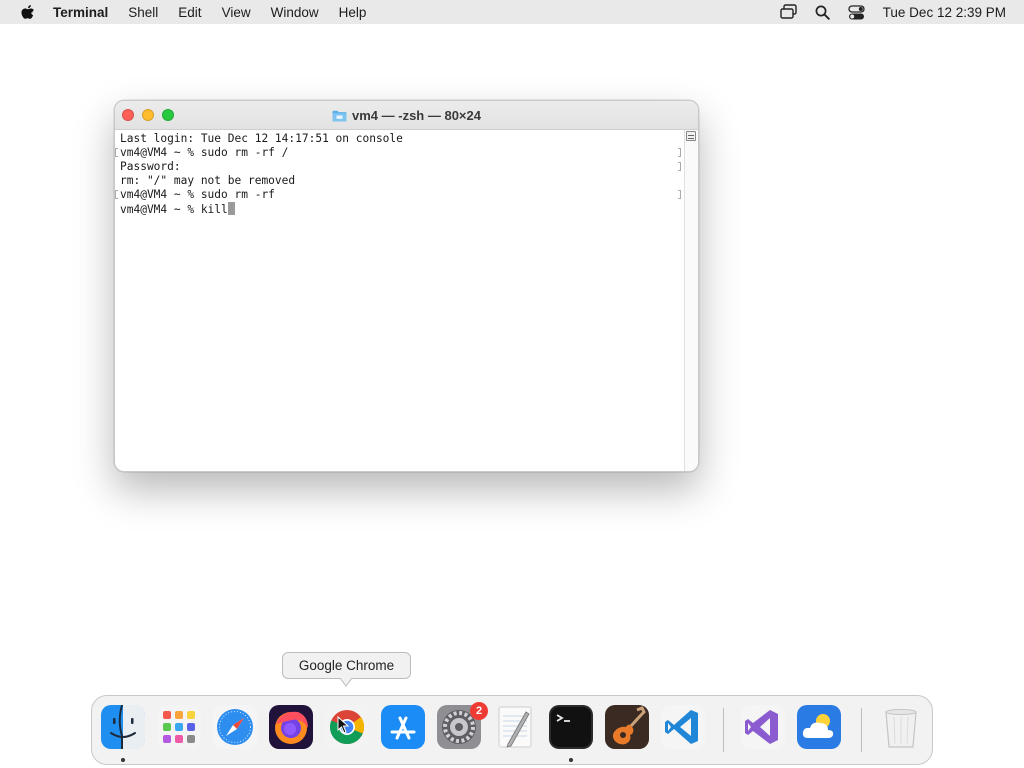 Image resolution: width=1024 pixels, height=768 pixels. I want to click on trash-icon, so click(901, 728).